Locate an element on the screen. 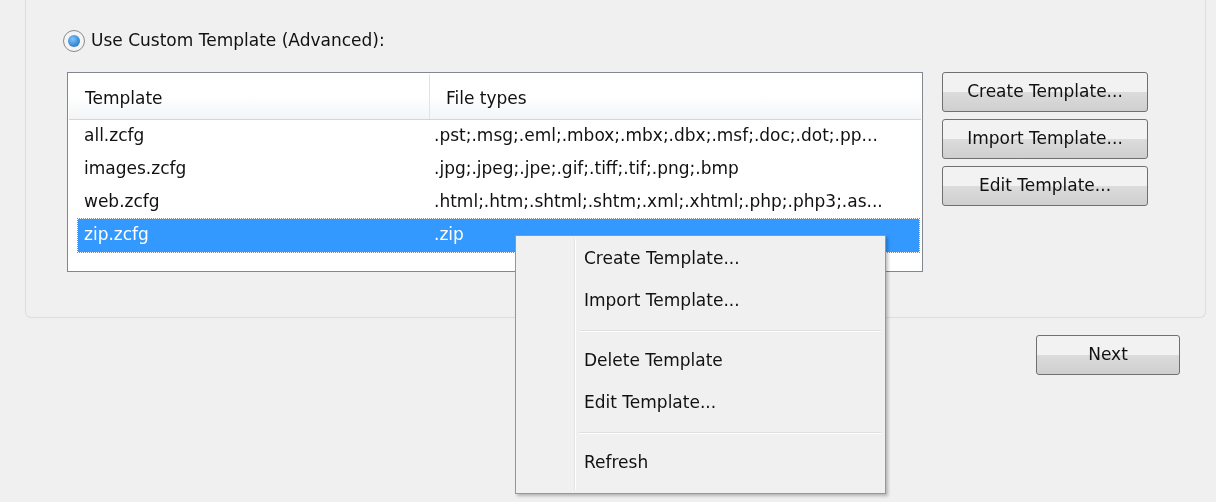 The width and height of the screenshot is (1216, 502). menu-item: Delete Template is located at coordinates (700, 361).